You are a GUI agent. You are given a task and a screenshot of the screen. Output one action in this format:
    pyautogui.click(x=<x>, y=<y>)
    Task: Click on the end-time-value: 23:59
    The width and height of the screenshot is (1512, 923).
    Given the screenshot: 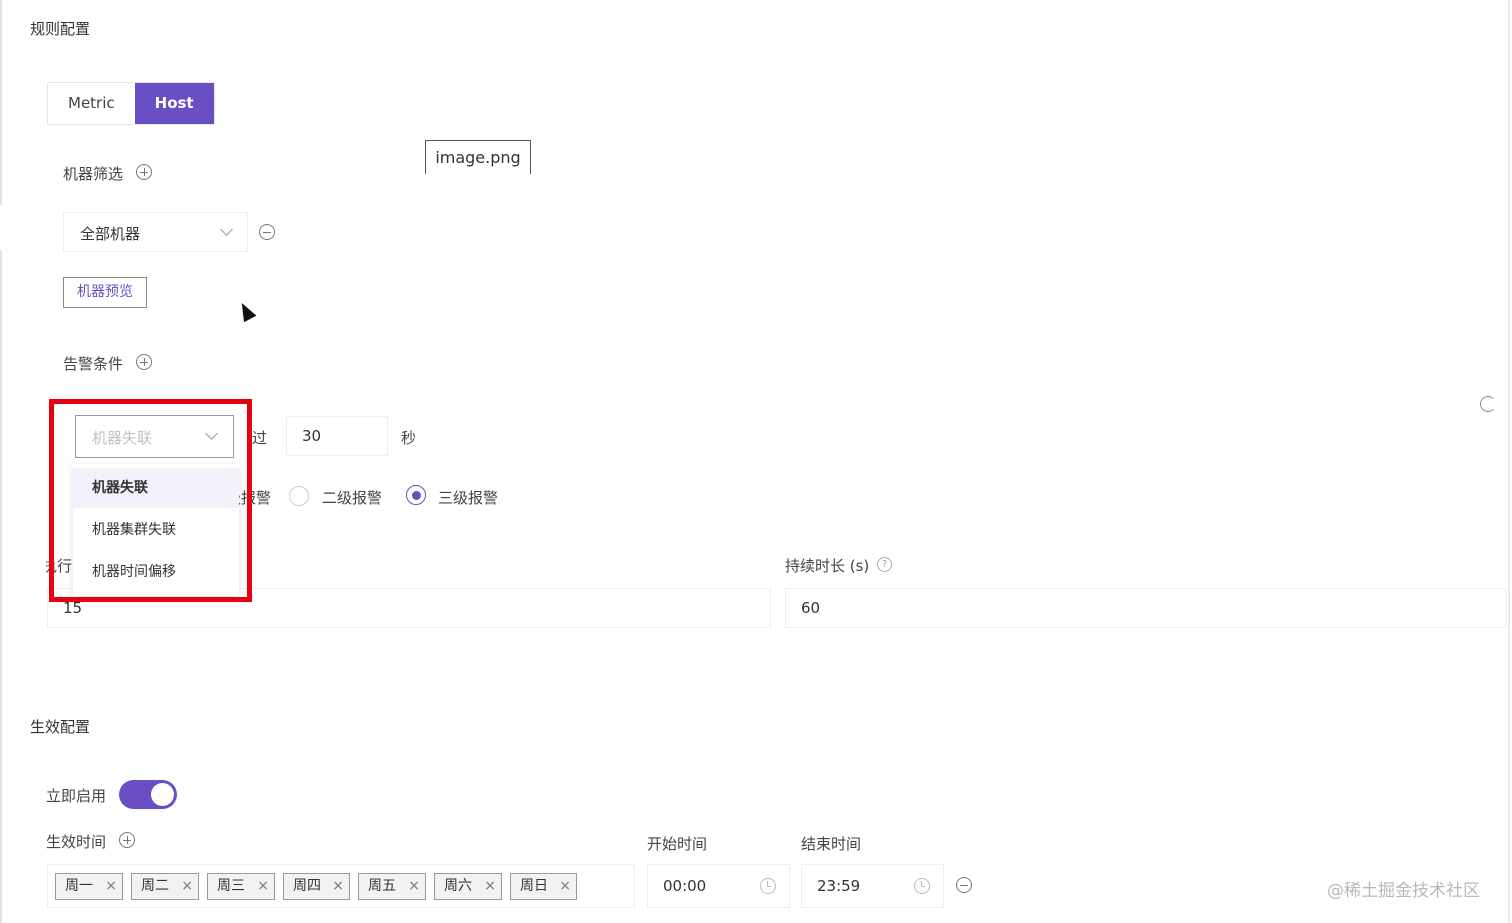 What is the action you would take?
    pyautogui.click(x=839, y=886)
    